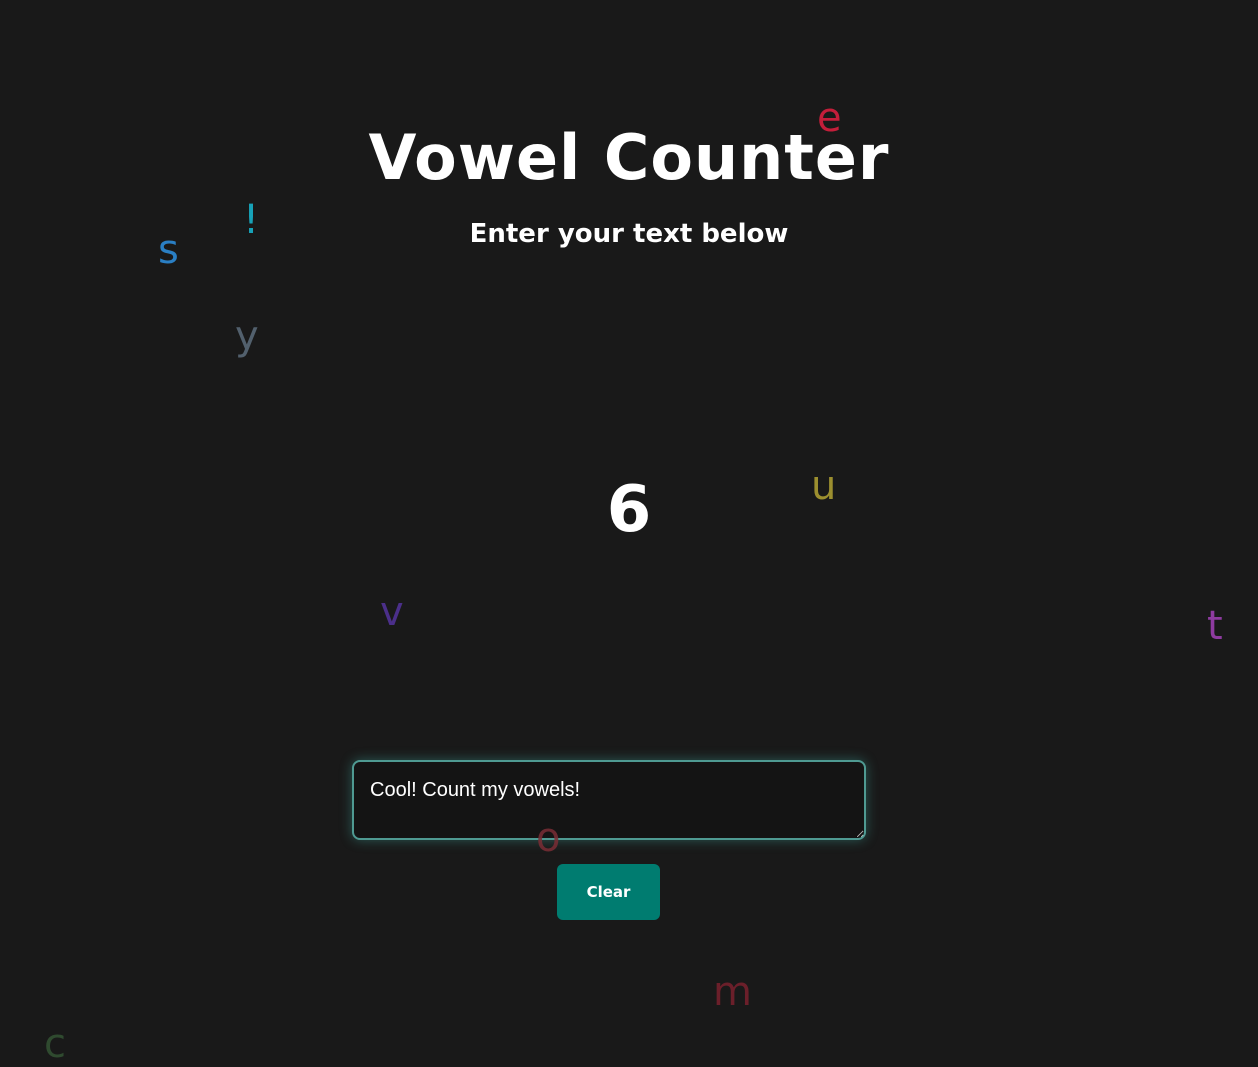  Describe the element at coordinates (392, 612) in the screenshot. I see `floating-letter-v: v` at that location.